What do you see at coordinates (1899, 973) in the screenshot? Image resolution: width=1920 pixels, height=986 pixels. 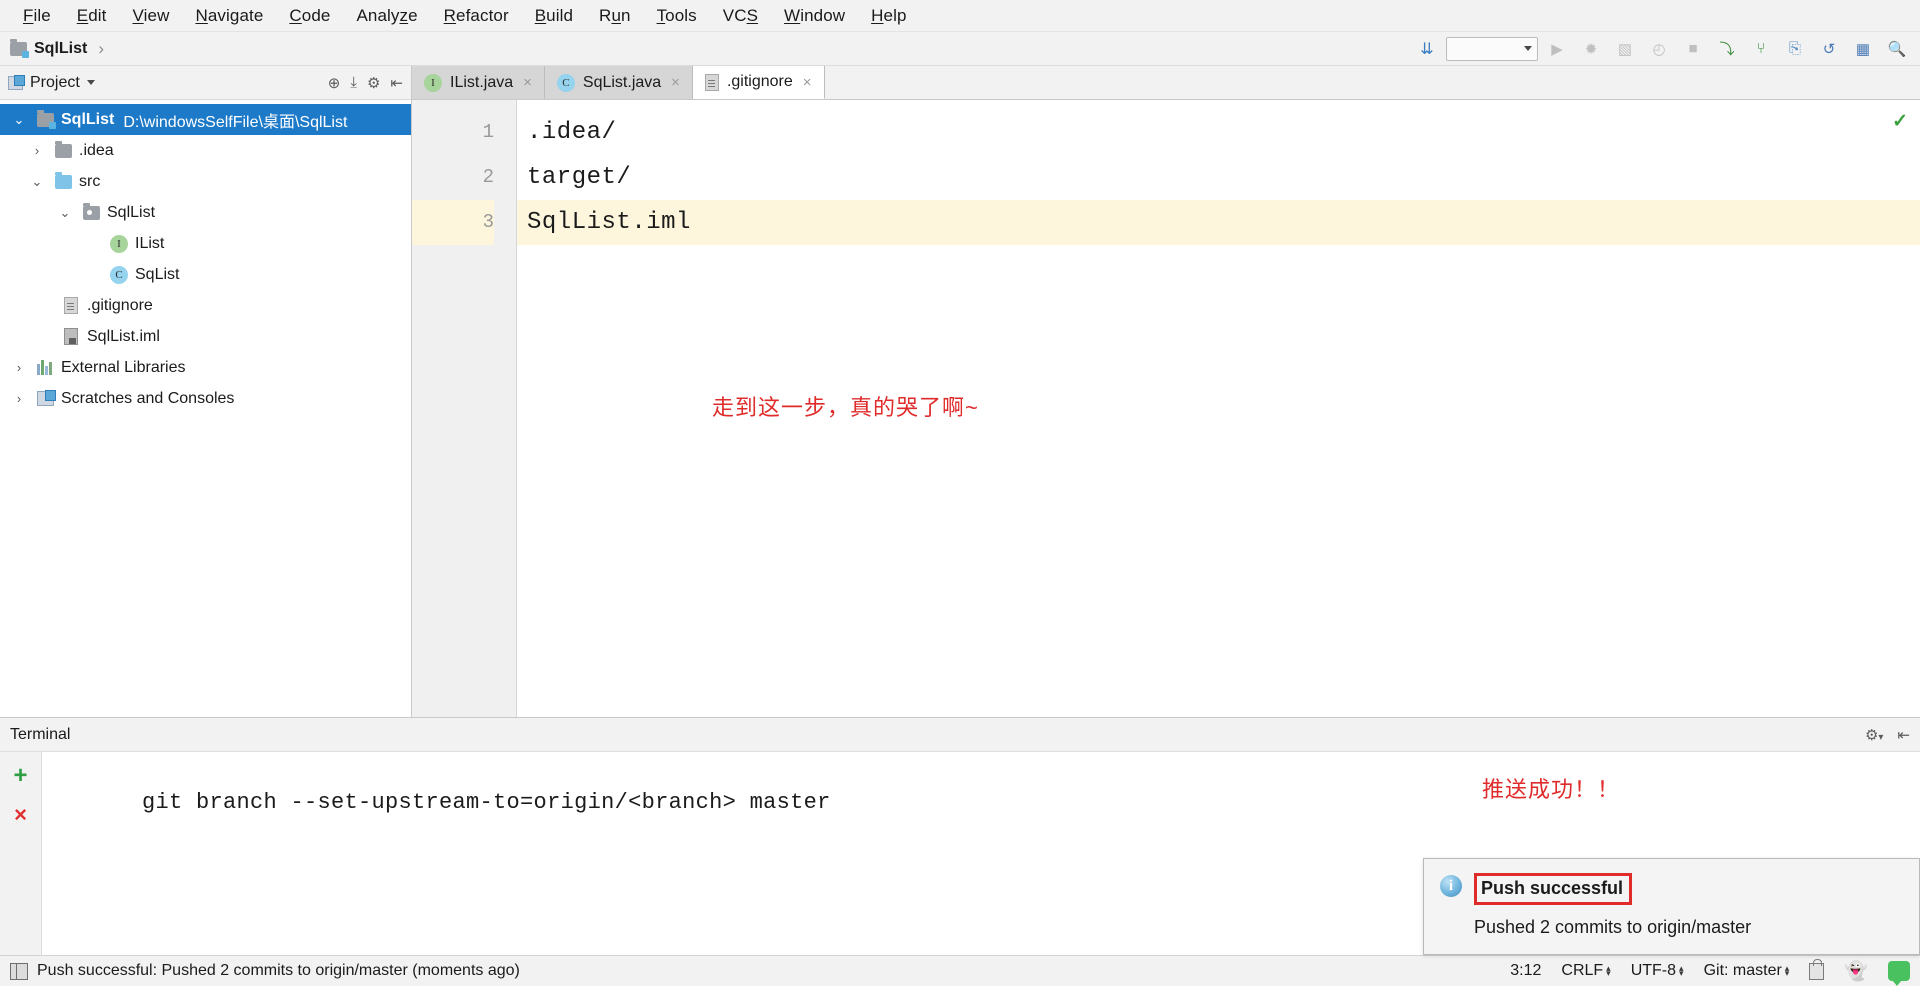 I see `feedback-icon` at bounding box center [1899, 973].